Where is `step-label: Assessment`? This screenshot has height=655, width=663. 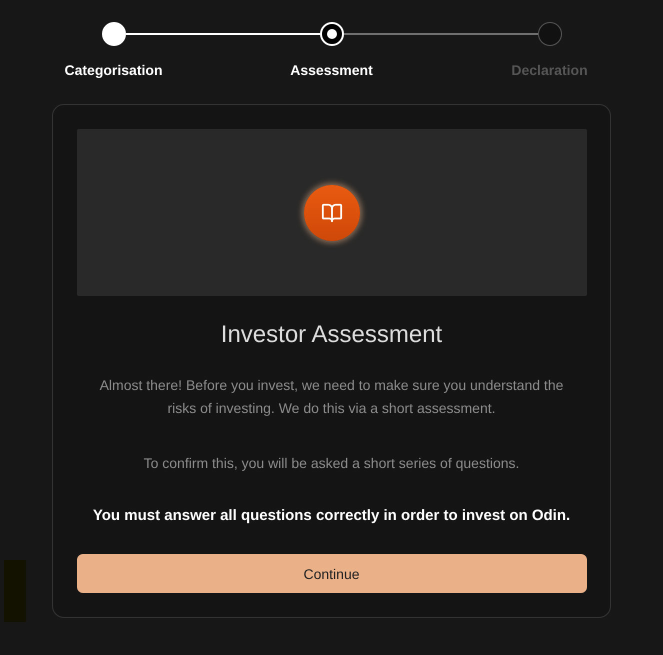
step-label: Assessment is located at coordinates (331, 70).